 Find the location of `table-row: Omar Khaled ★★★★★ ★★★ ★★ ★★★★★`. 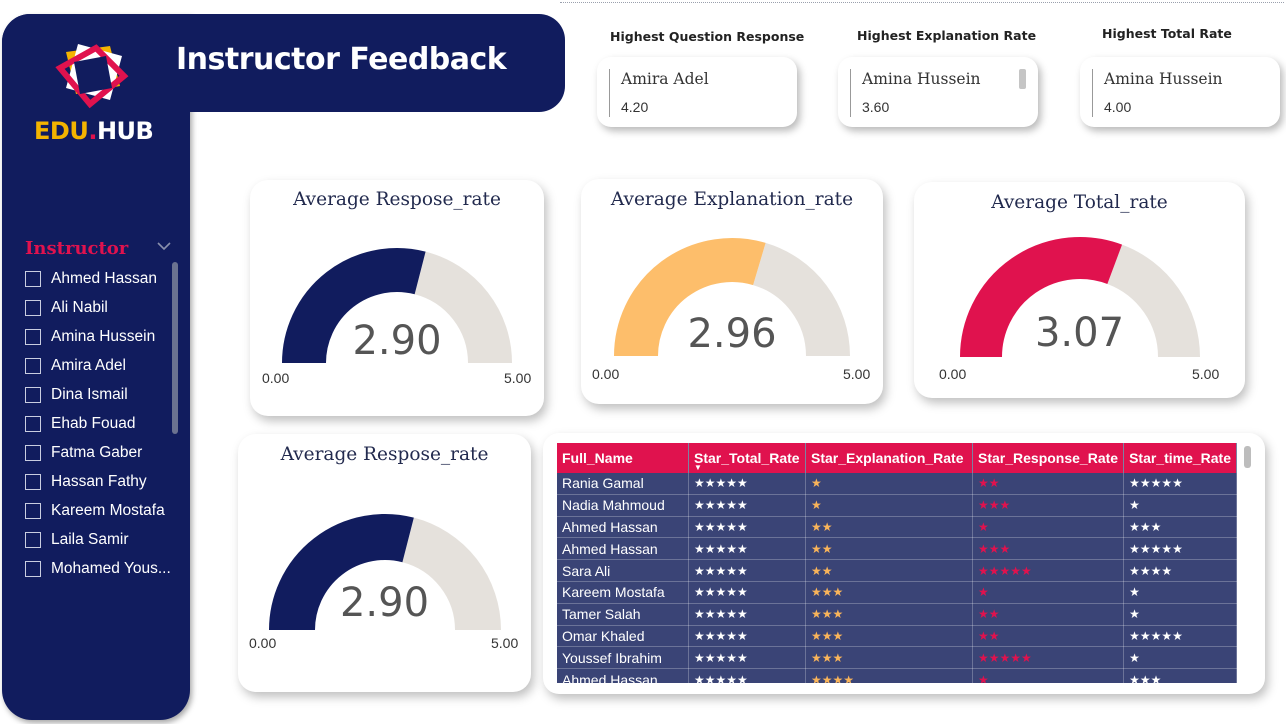

table-row: Omar Khaled ★★★★★ ★★★ ★★ ★★★★★ is located at coordinates (897, 636).